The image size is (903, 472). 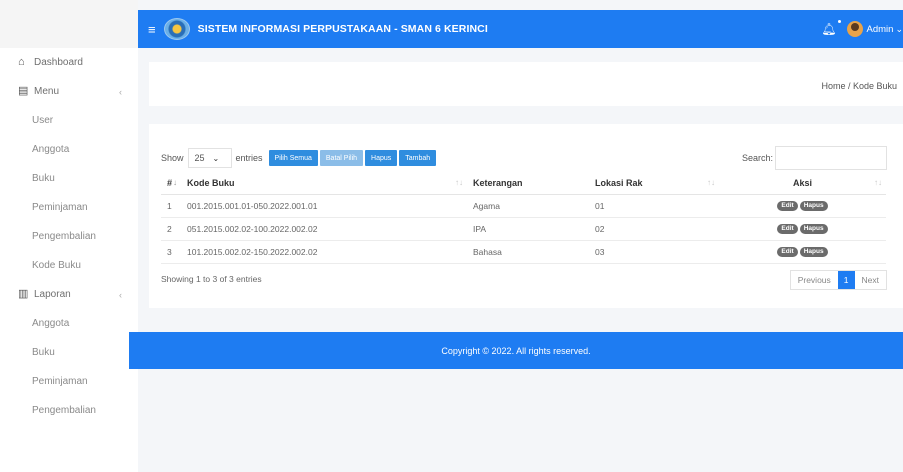 I want to click on cell-rak: 03, so click(x=654, y=252).